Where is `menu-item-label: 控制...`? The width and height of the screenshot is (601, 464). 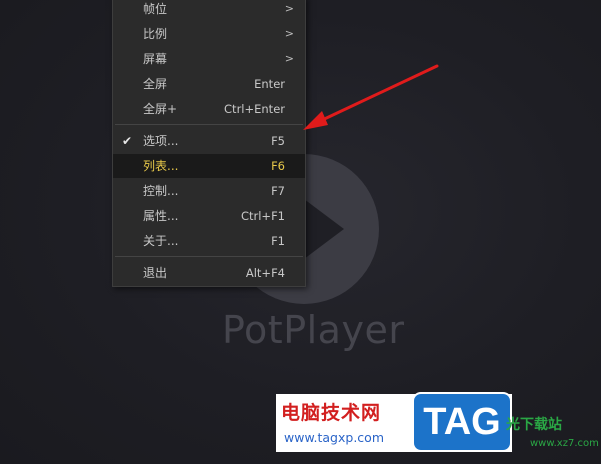 menu-item-label: 控制... is located at coordinates (161, 191).